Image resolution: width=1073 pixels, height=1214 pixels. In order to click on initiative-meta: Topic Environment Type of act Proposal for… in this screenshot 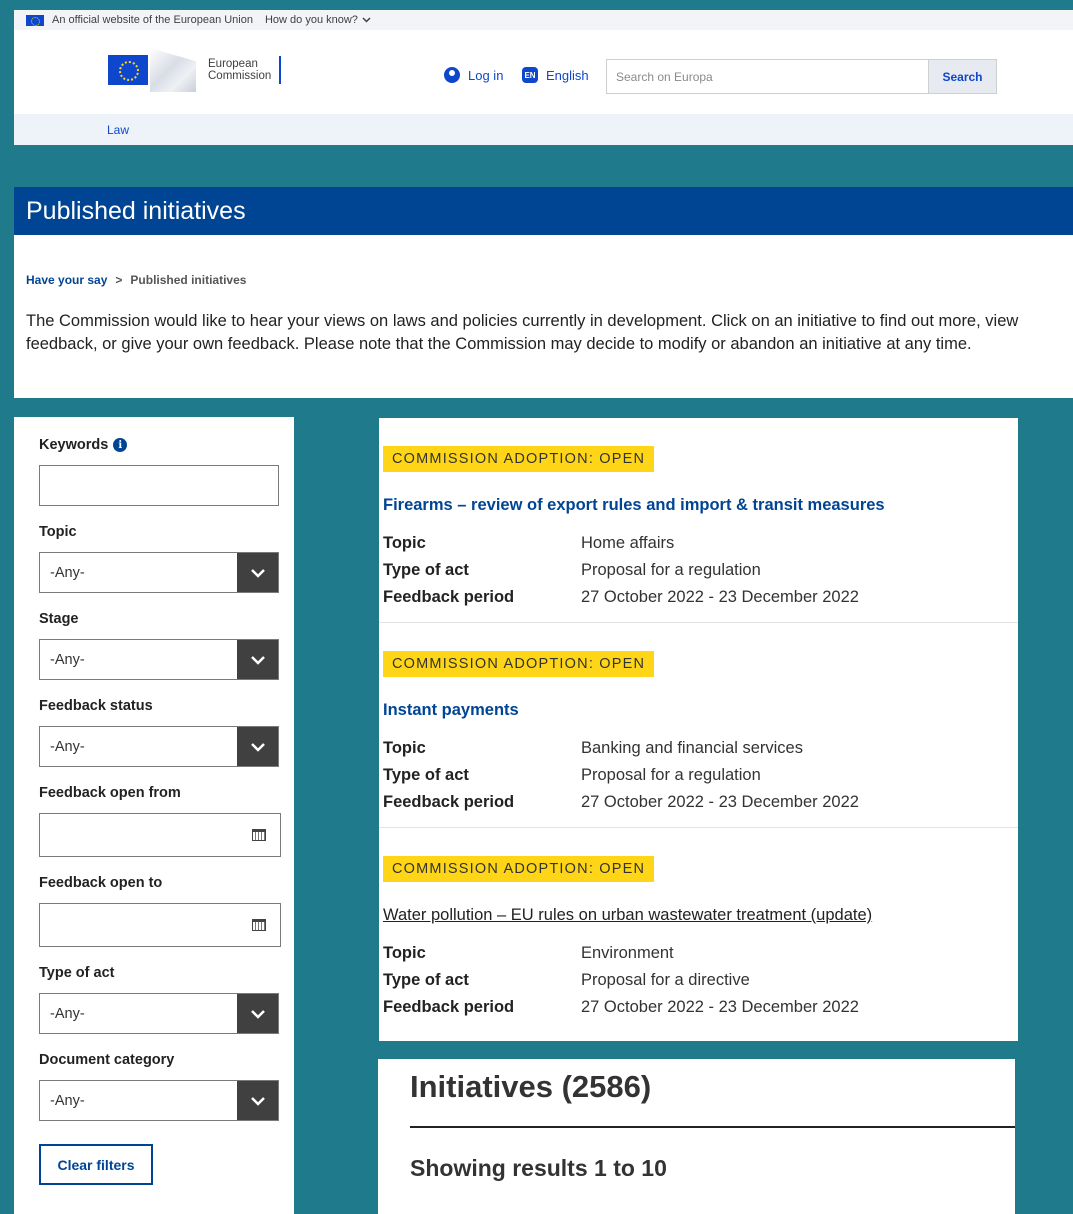, I will do `click(621, 980)`.